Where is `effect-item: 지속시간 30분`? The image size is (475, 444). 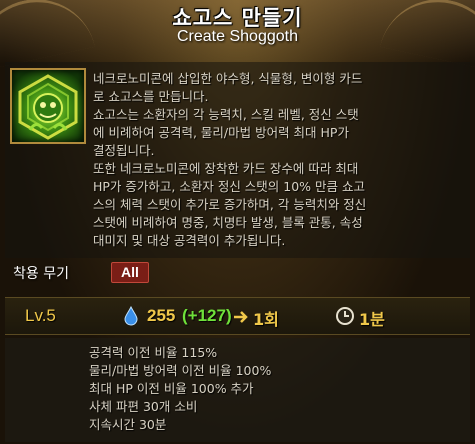
effect-item: 지속시간 30분 is located at coordinates (128, 424).